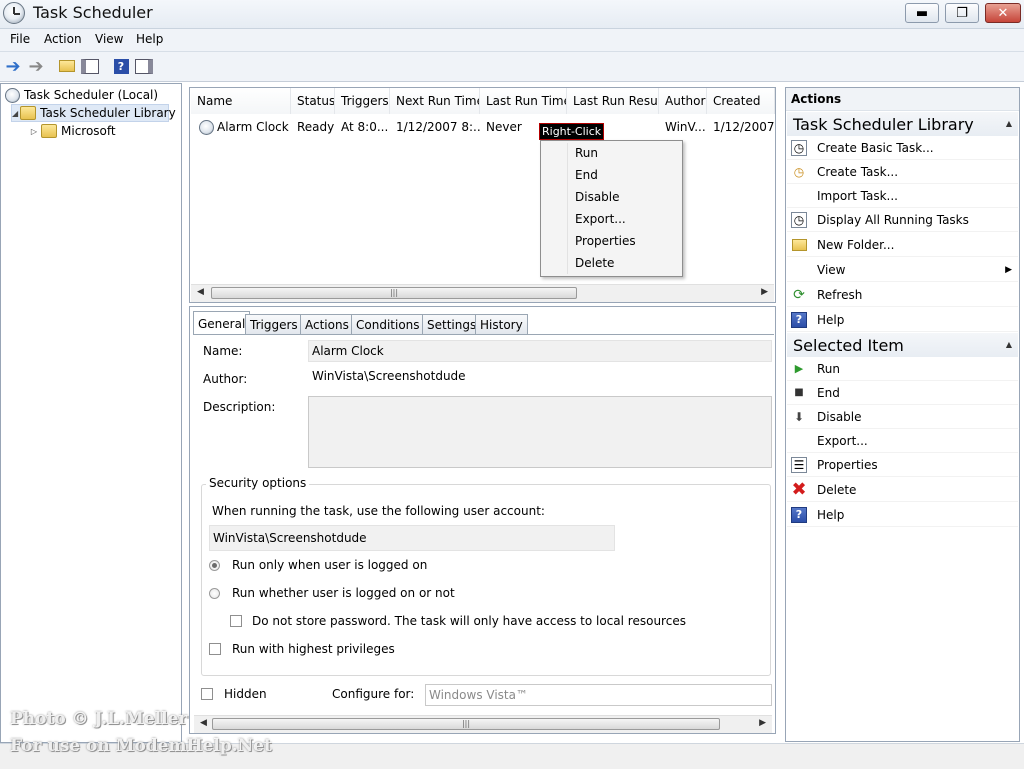  Describe the element at coordinates (799, 489) in the screenshot. I see `delete-icon: ✖` at that location.